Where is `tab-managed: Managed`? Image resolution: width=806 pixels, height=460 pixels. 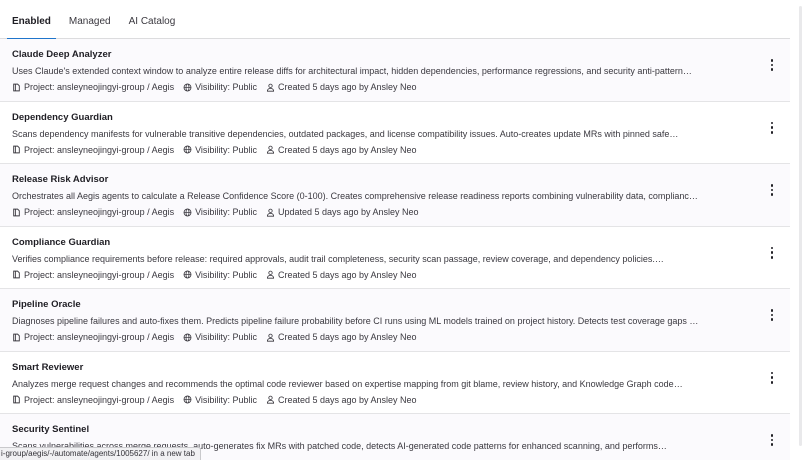 tab-managed: Managed is located at coordinates (90, 19).